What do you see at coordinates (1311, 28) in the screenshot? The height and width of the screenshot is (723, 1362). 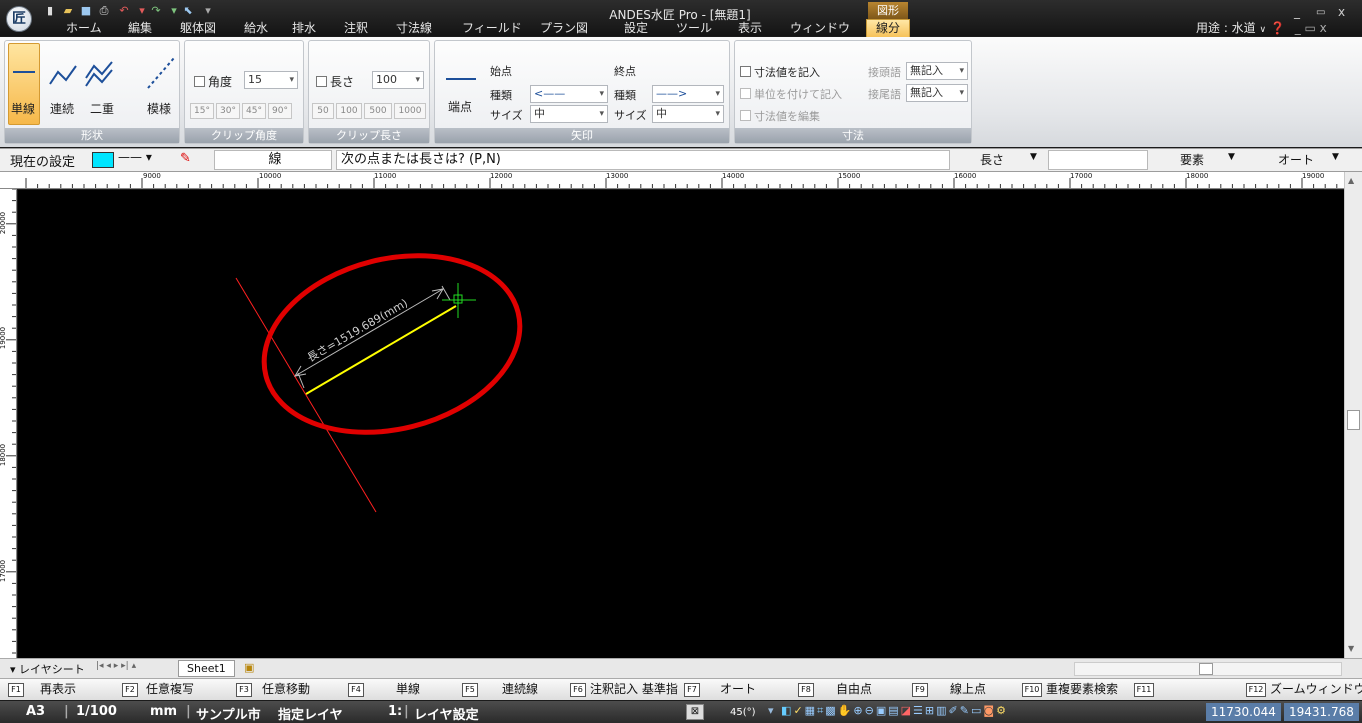 I see `ribbon-minimize-icon: _ ▭ x` at bounding box center [1311, 28].